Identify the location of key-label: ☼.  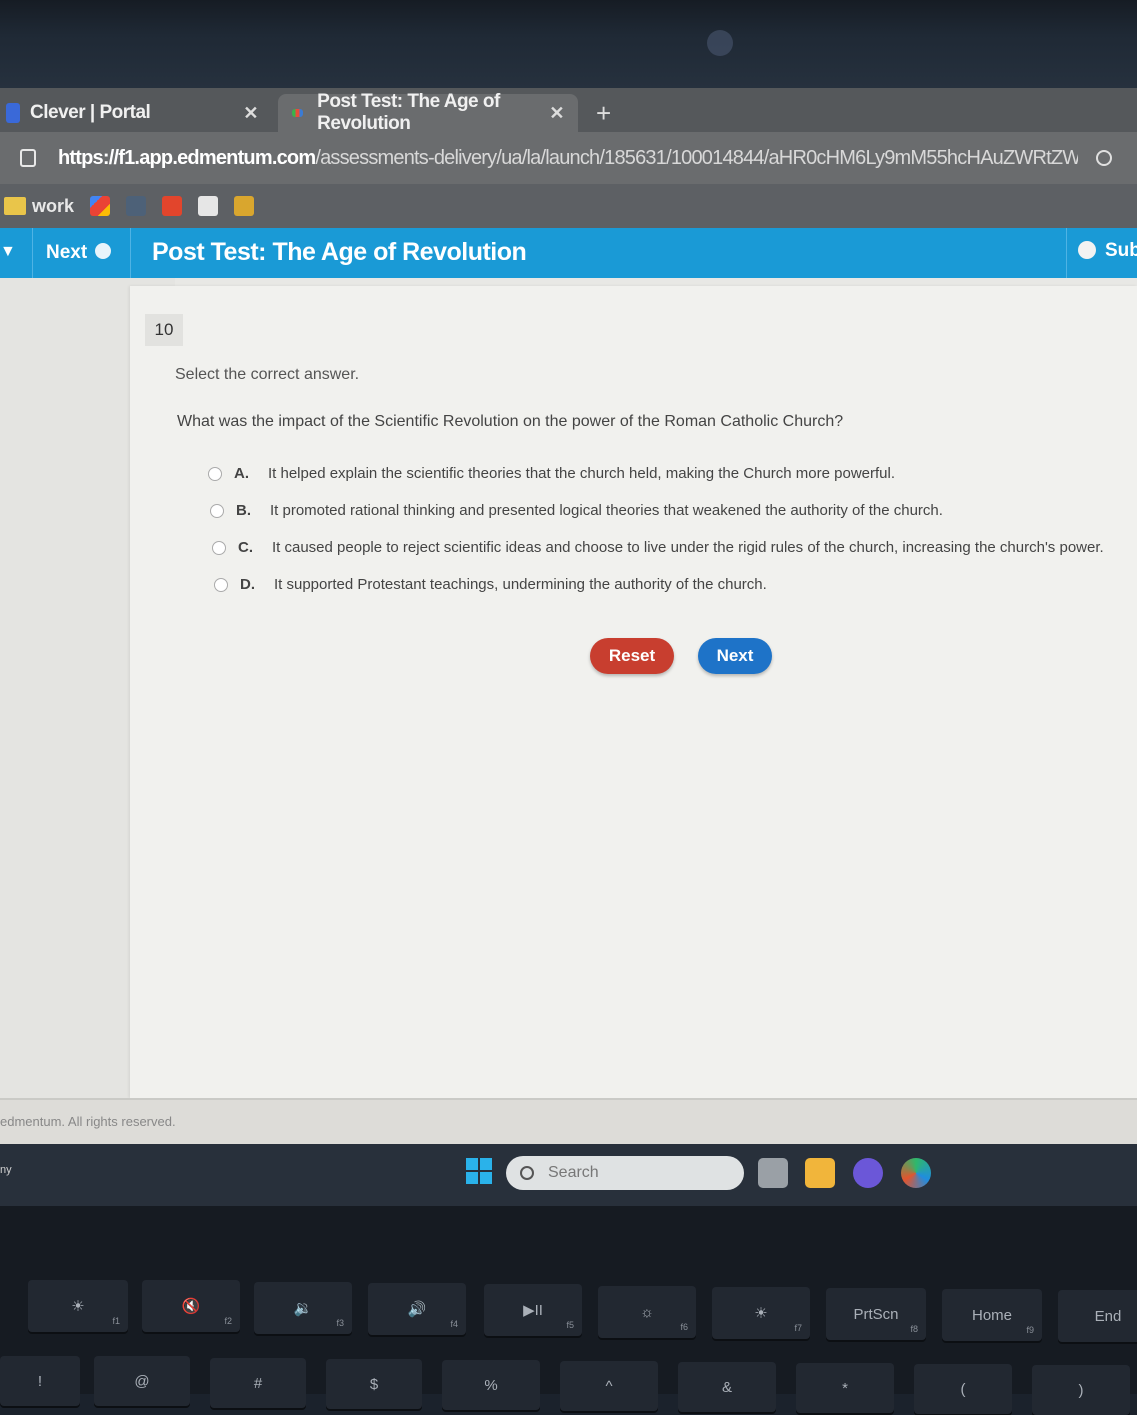
(647, 1312).